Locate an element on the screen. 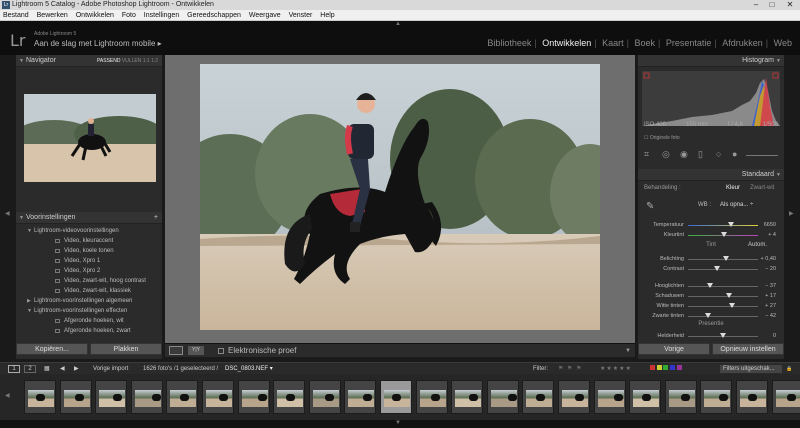 The height and width of the screenshot is (428, 800). slider-value: 6650 is located at coordinates (770, 225).